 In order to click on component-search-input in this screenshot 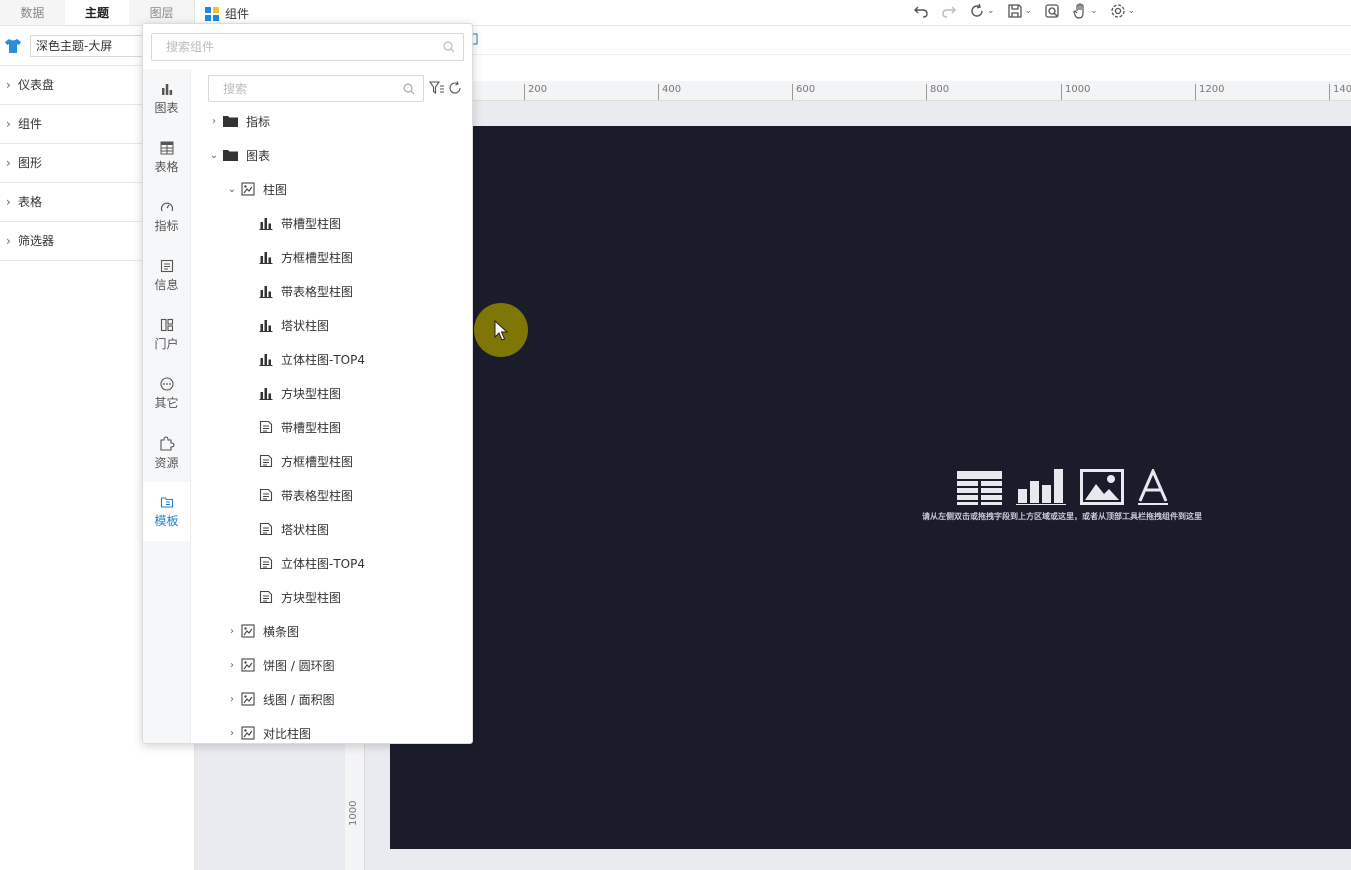, I will do `click(284, 47)`.